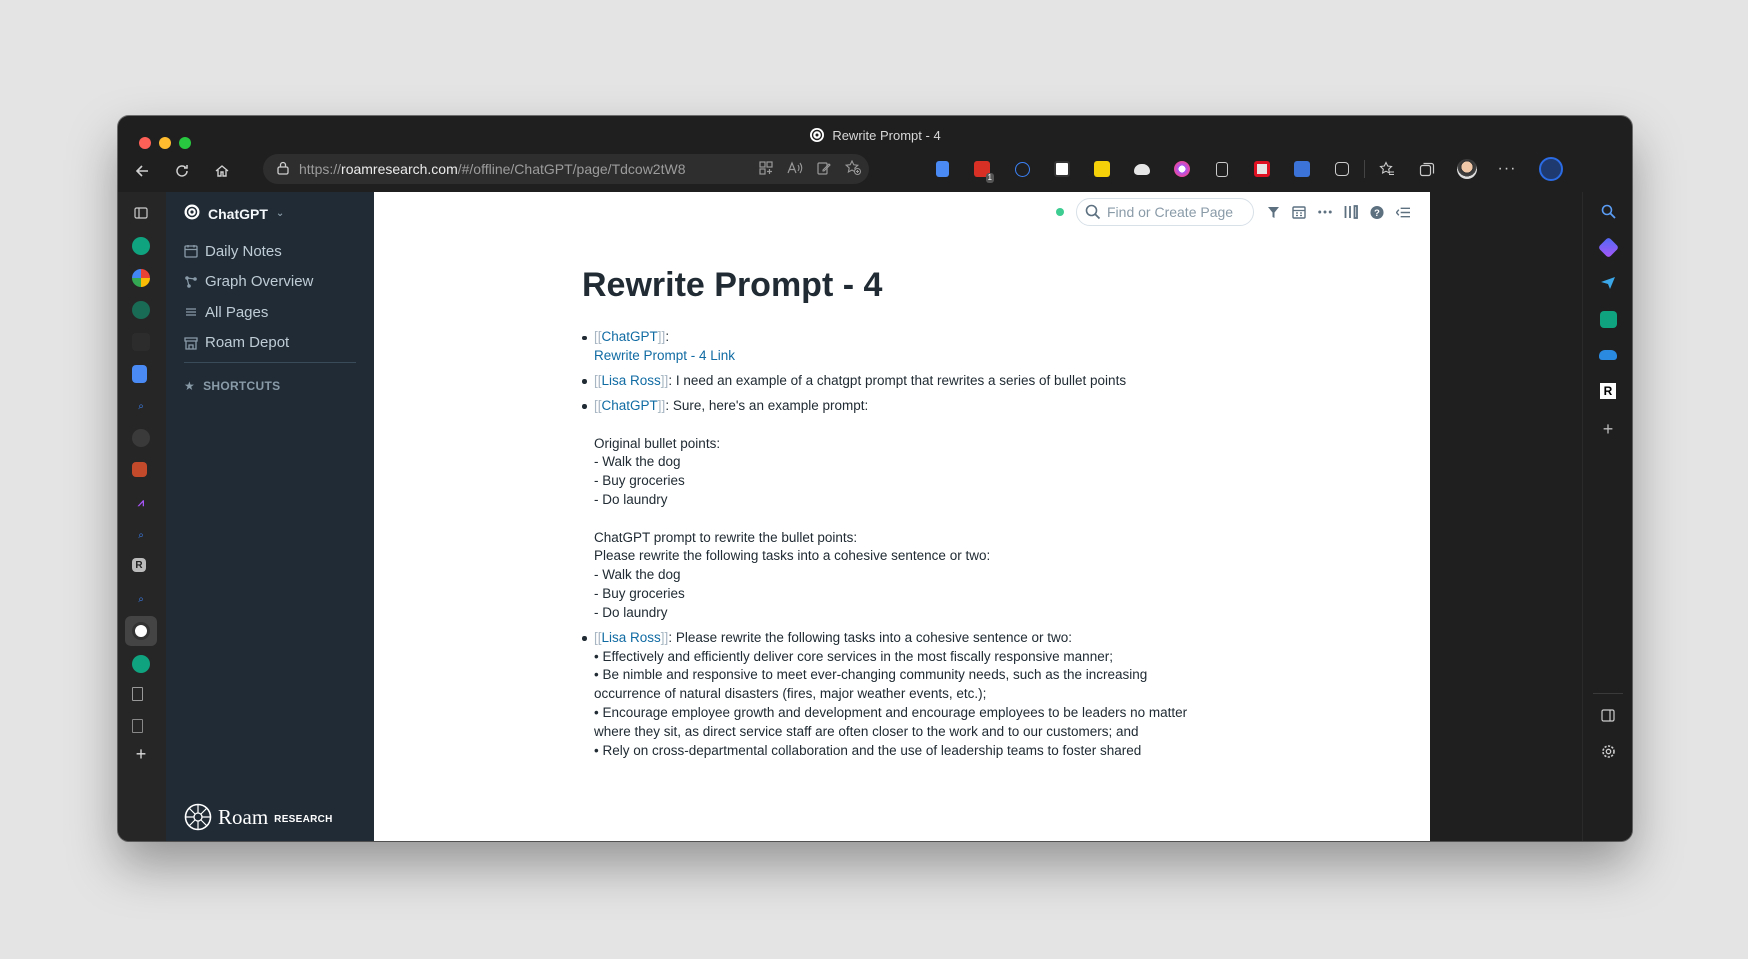 The height and width of the screenshot is (959, 1748). What do you see at coordinates (1342, 169) in the screenshot?
I see `puzzle-extension-icon` at bounding box center [1342, 169].